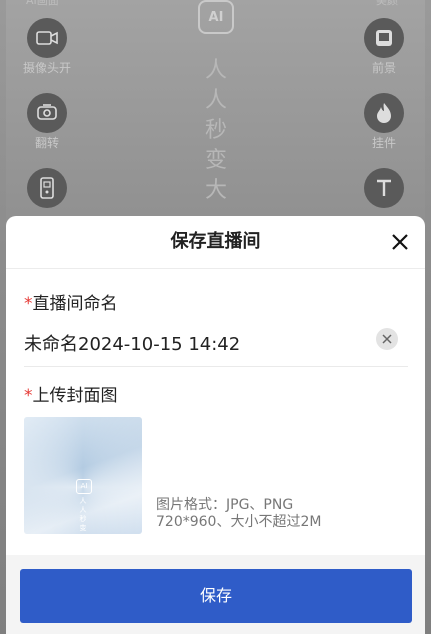 Image resolution: width=431 pixels, height=634 pixels. Describe the element at coordinates (216, 366) in the screenshot. I see `input-underline` at that location.